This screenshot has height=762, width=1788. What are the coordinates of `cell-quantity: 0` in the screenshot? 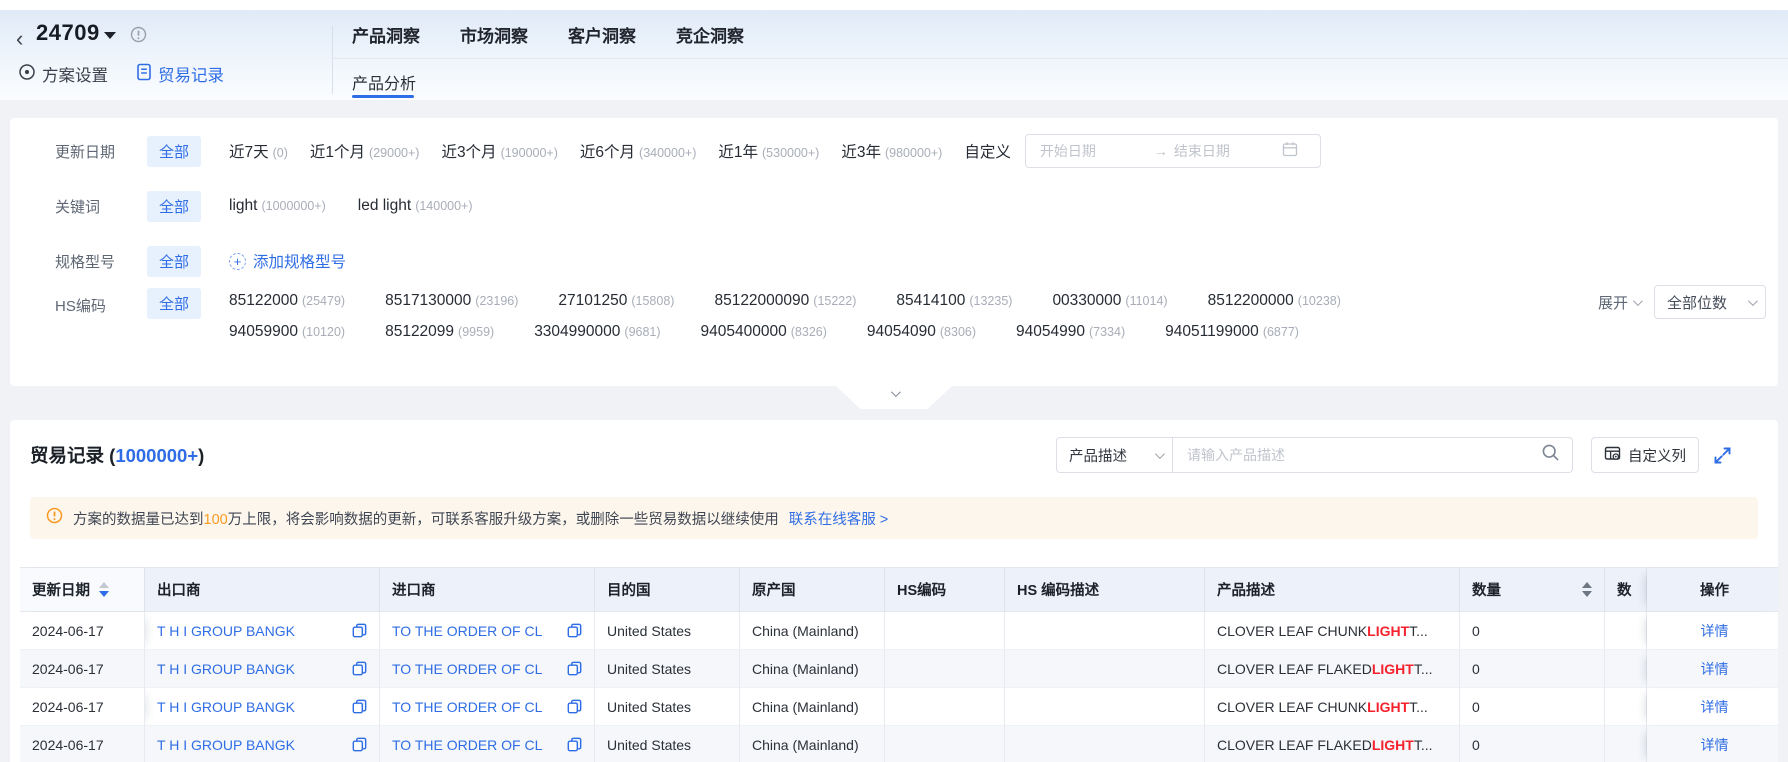 It's located at (1532, 707).